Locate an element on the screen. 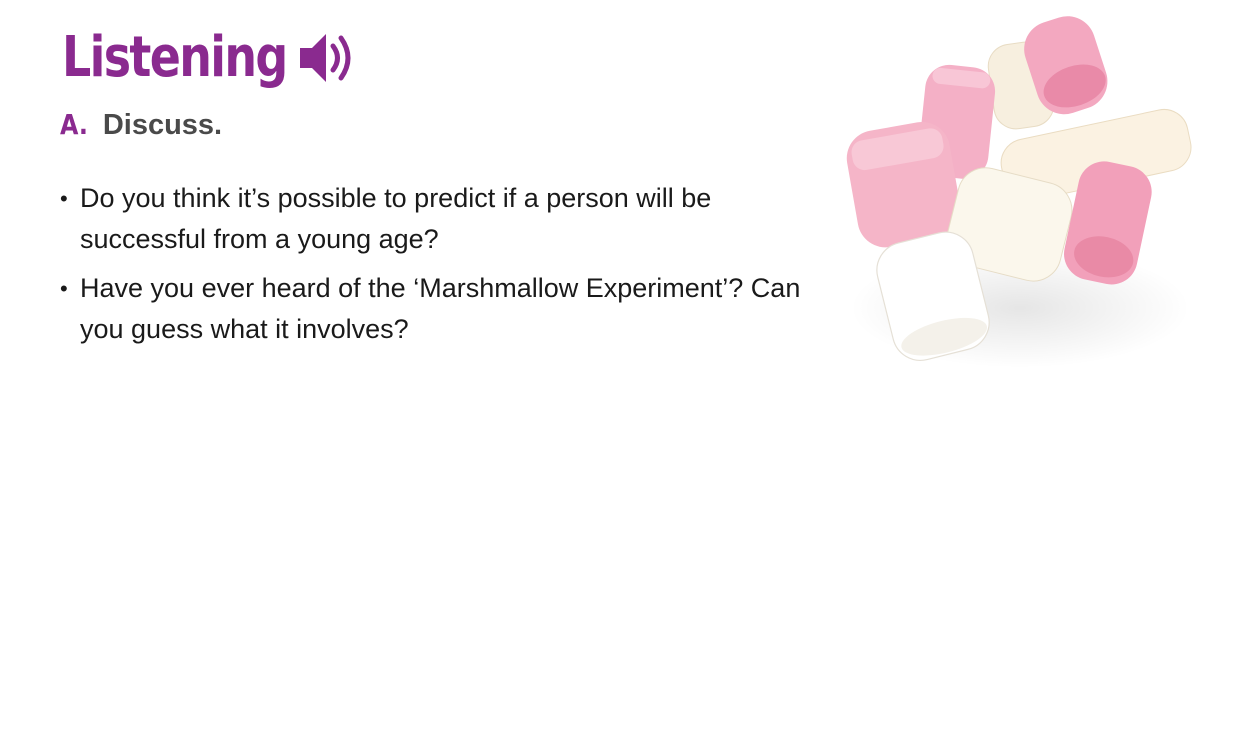 The width and height of the screenshot is (1235, 740). marshmallows-photo is located at coordinates (1020, 194).